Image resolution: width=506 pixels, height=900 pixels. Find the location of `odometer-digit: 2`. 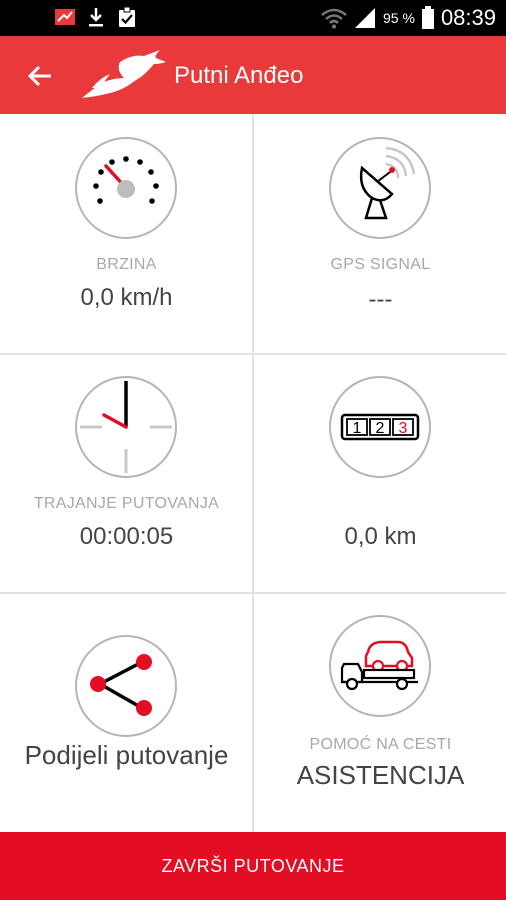

odometer-digit: 2 is located at coordinates (380, 428).